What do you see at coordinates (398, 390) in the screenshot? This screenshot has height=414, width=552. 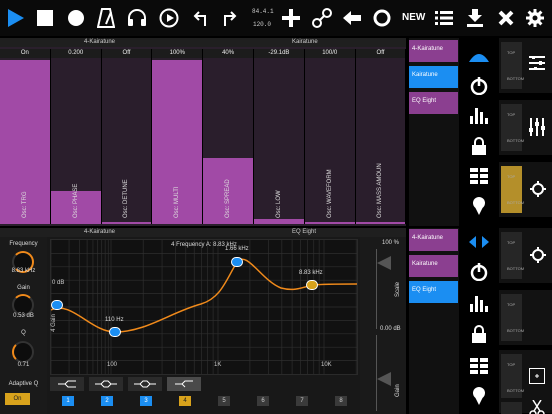 I see `output-gain-label: Gain` at bounding box center [398, 390].